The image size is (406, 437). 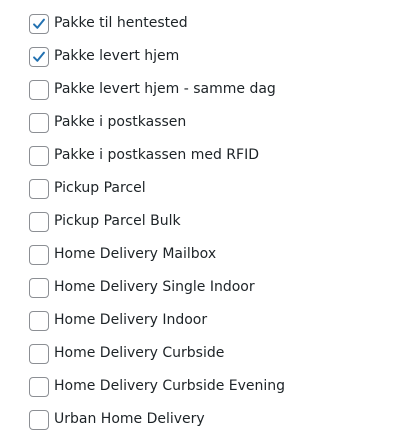 I want to click on option-home-delivery-single-indoor: Home Delivery Single Indoor, so click(x=142, y=287).